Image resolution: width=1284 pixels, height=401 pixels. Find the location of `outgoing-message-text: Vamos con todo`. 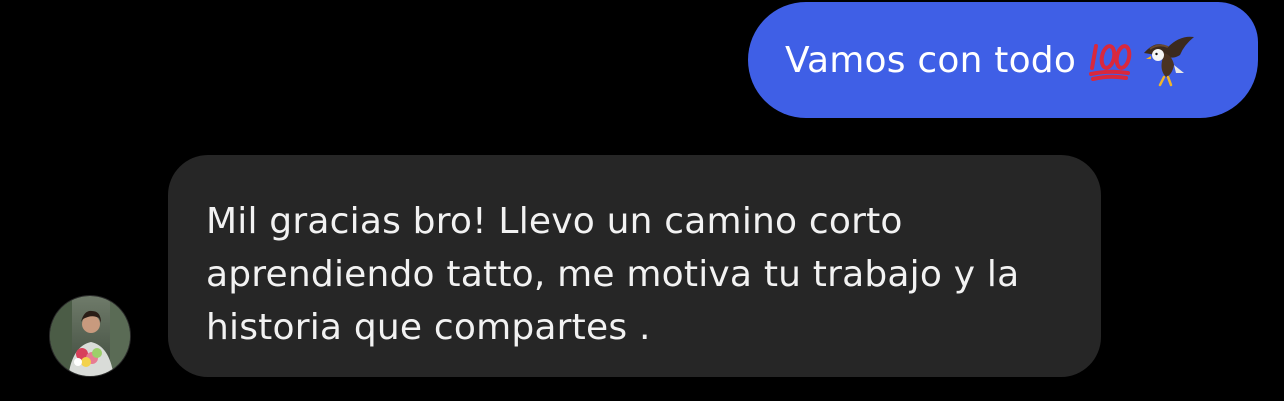

outgoing-message-text: Vamos con todo is located at coordinates (931, 60).